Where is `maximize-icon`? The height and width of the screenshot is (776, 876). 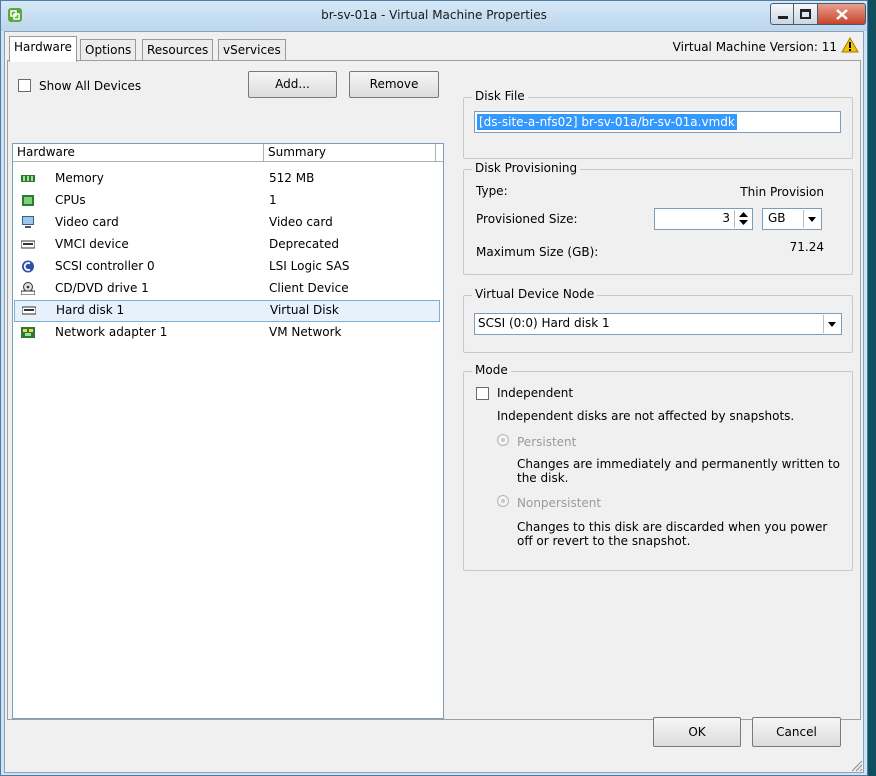 maximize-icon is located at coordinates (805, 14).